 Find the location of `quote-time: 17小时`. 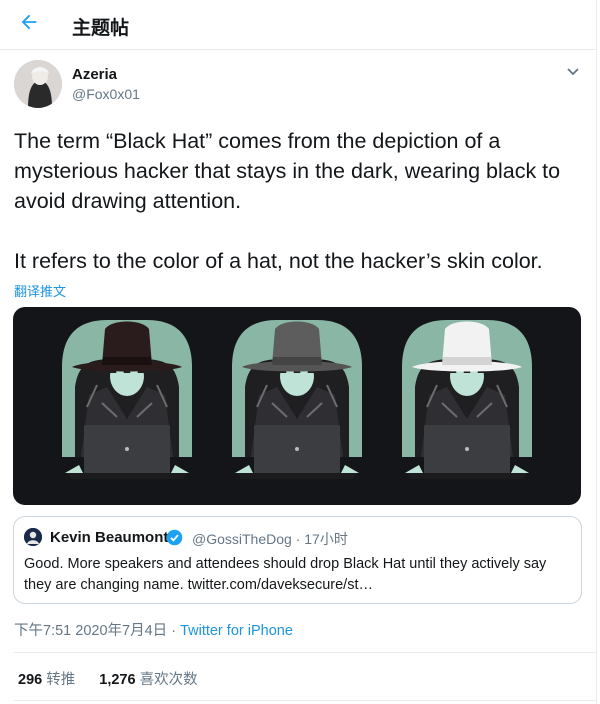

quote-time: 17小时 is located at coordinates (326, 539).